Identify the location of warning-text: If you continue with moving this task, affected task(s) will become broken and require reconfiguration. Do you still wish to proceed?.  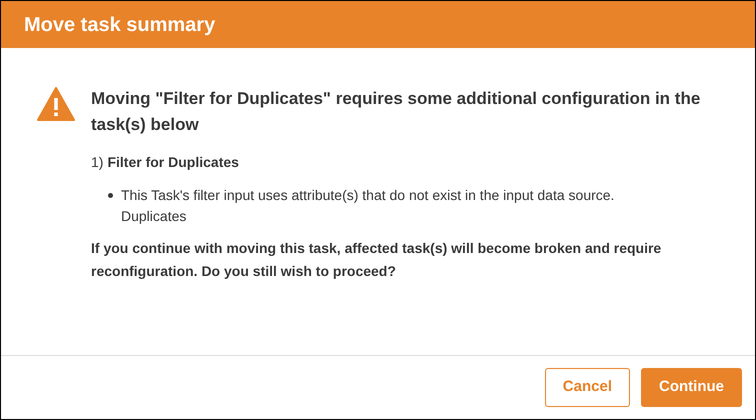
(376, 260).